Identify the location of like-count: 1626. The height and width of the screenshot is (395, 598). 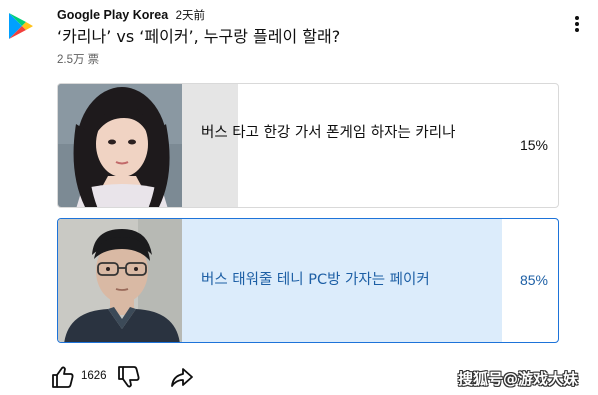
(94, 376).